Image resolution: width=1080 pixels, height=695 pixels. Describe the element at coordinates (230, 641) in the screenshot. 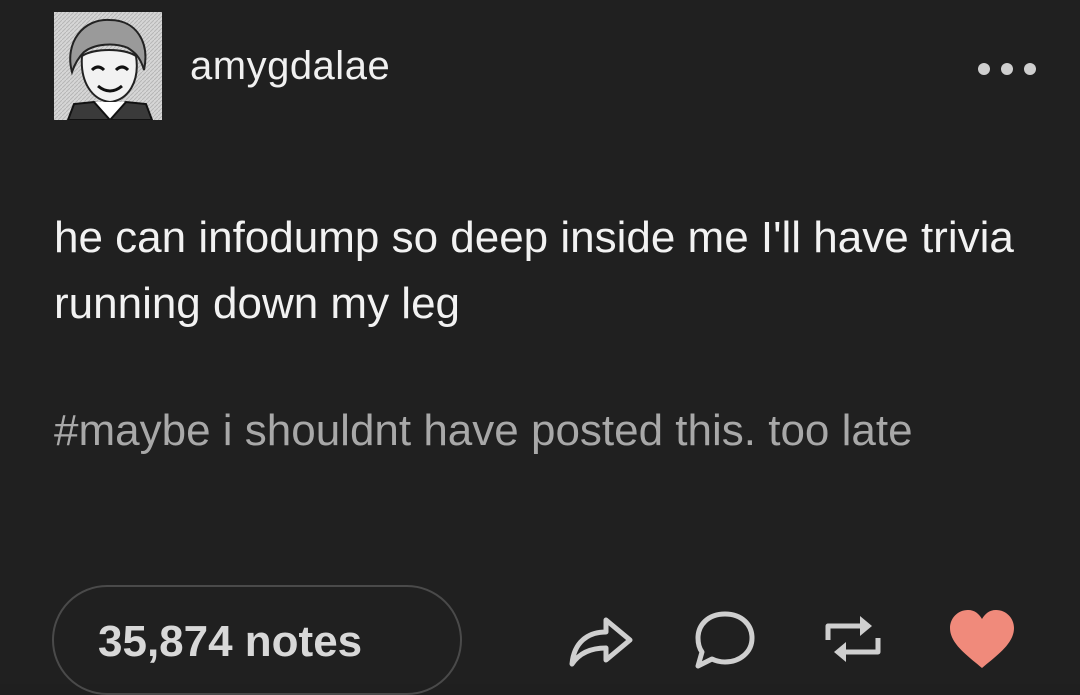

I see `notes-count-label: 35,874 notes` at that location.